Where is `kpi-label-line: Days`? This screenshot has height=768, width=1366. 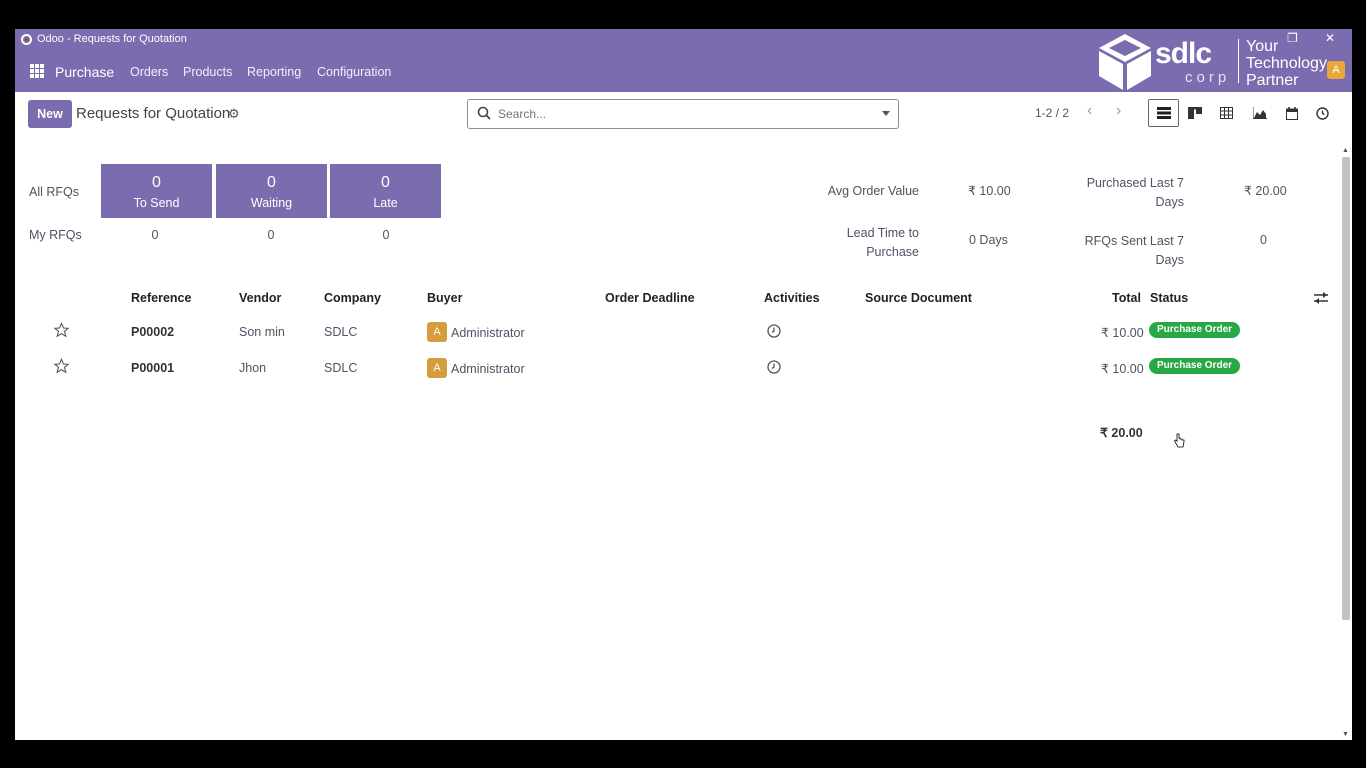 kpi-label-line: Days is located at coordinates (1169, 202).